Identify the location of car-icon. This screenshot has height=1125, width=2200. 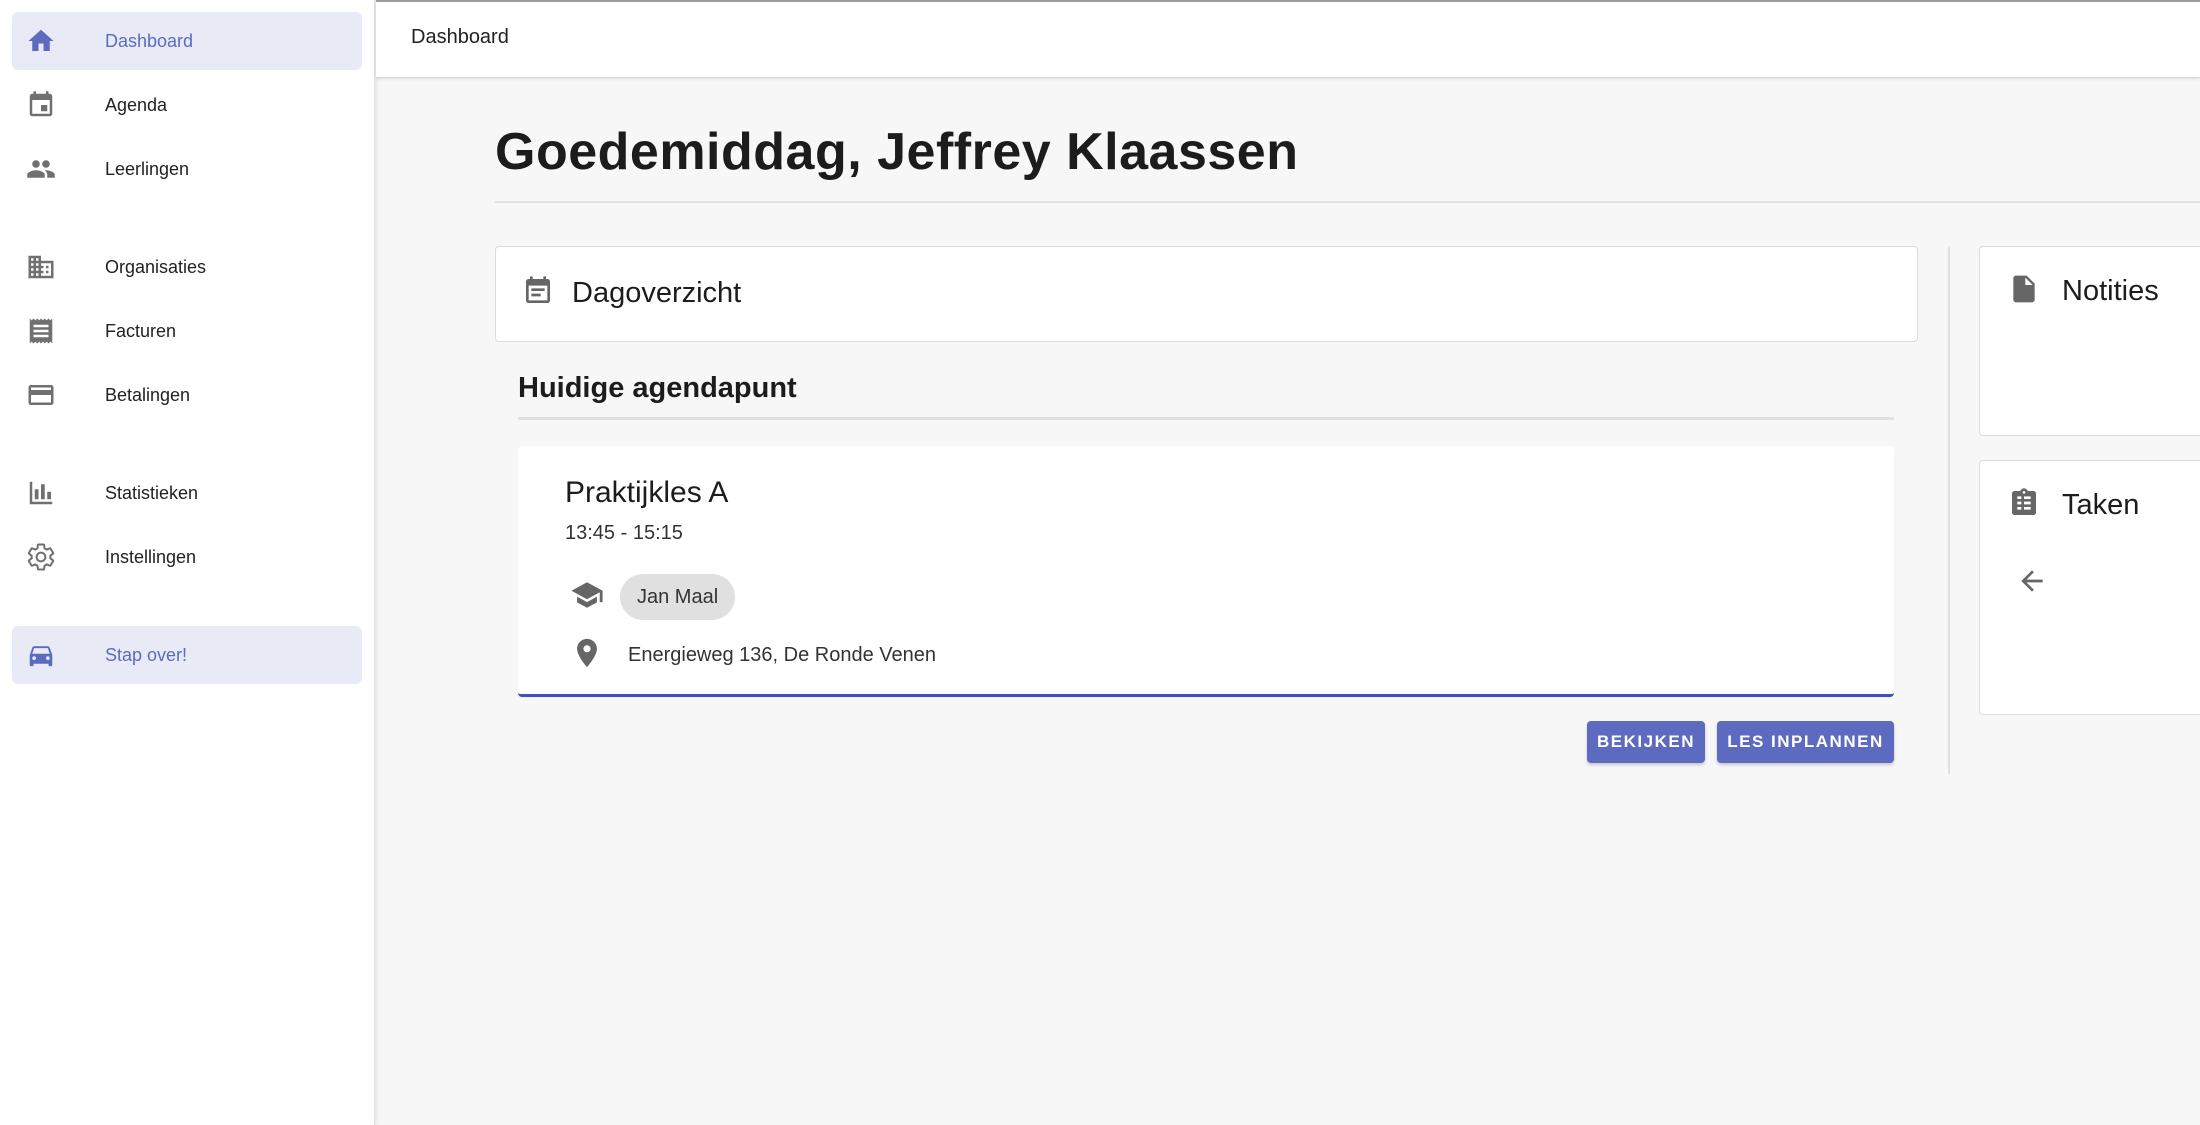
(41, 655).